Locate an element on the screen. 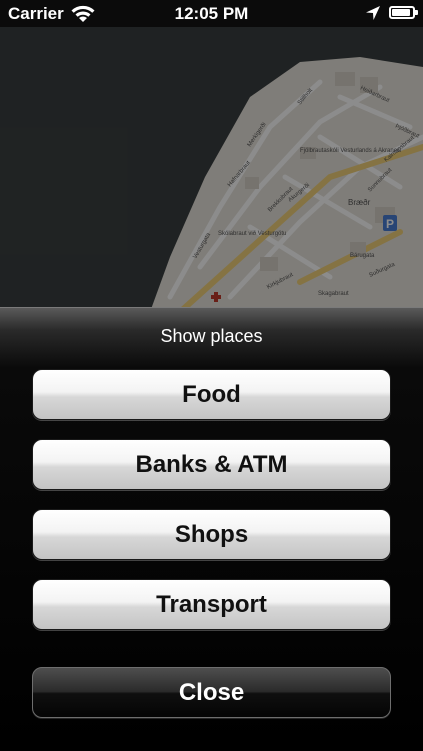  battery-icon is located at coordinates (403, 12).